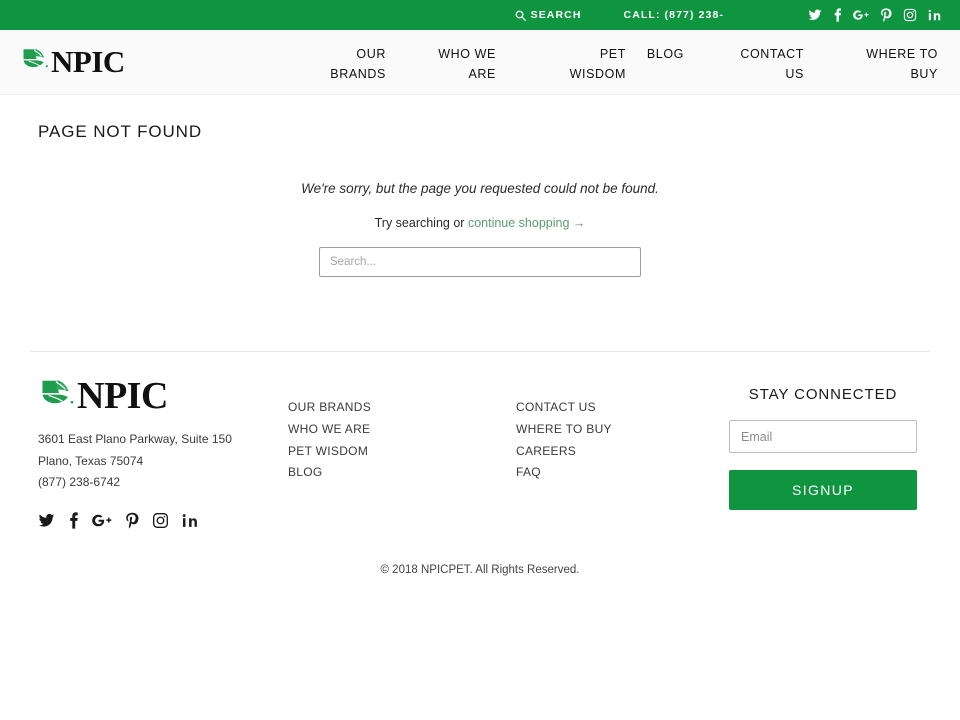  I want to click on nav-item-blog: BLOG, so click(661, 54).